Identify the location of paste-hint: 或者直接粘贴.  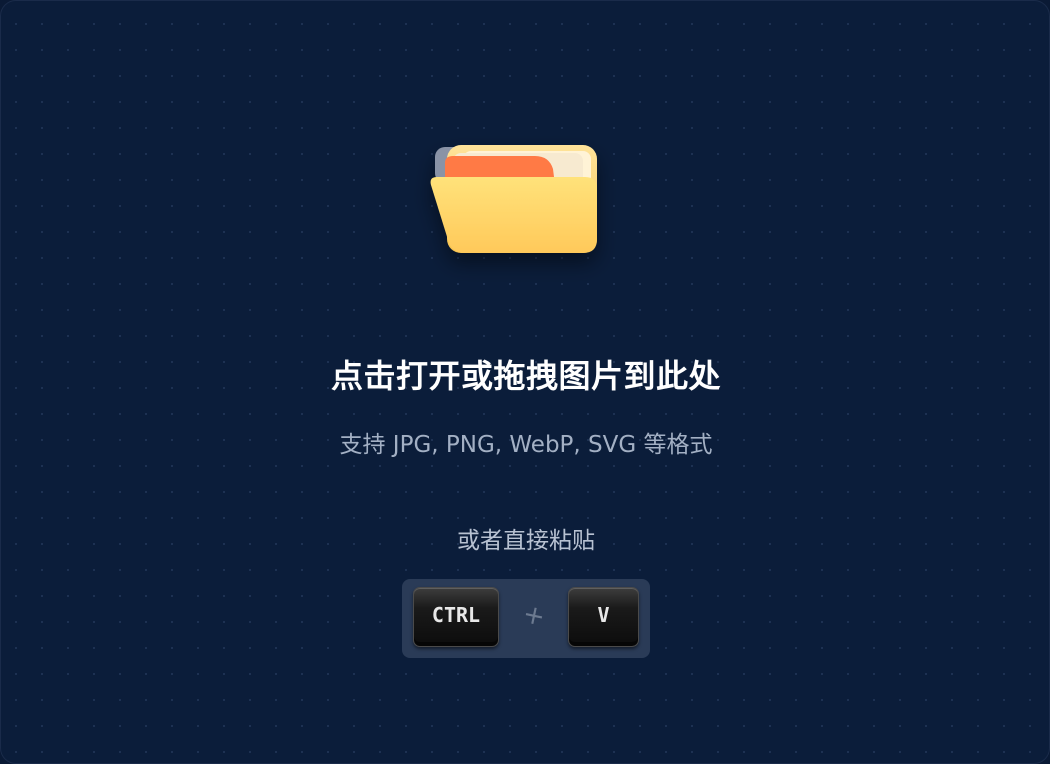
(526, 541).